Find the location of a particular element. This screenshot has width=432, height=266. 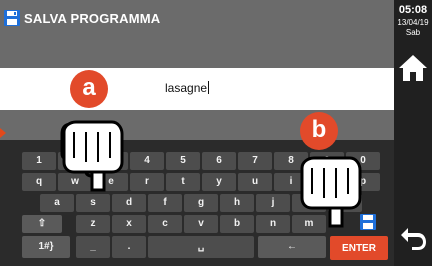

key-s: s is located at coordinates (93, 203).